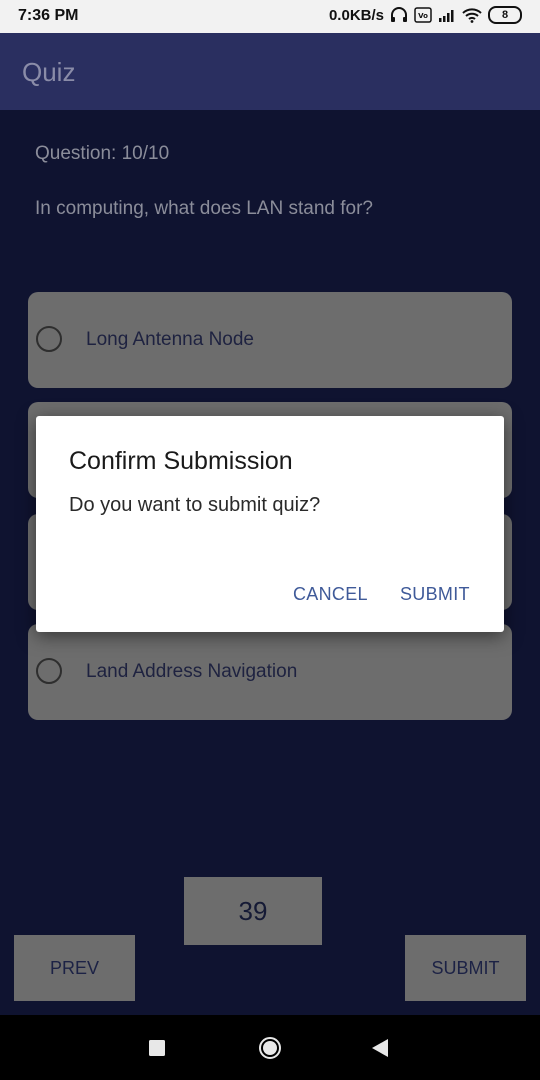 This screenshot has width=540, height=1080. I want to click on network-speed: 0.0KB/s, so click(356, 15).